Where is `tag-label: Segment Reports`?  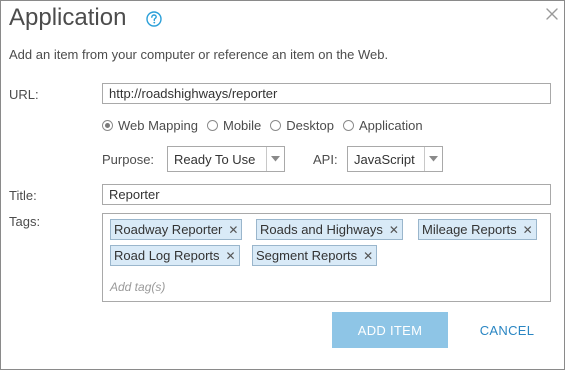 tag-label: Segment Reports is located at coordinates (307, 255).